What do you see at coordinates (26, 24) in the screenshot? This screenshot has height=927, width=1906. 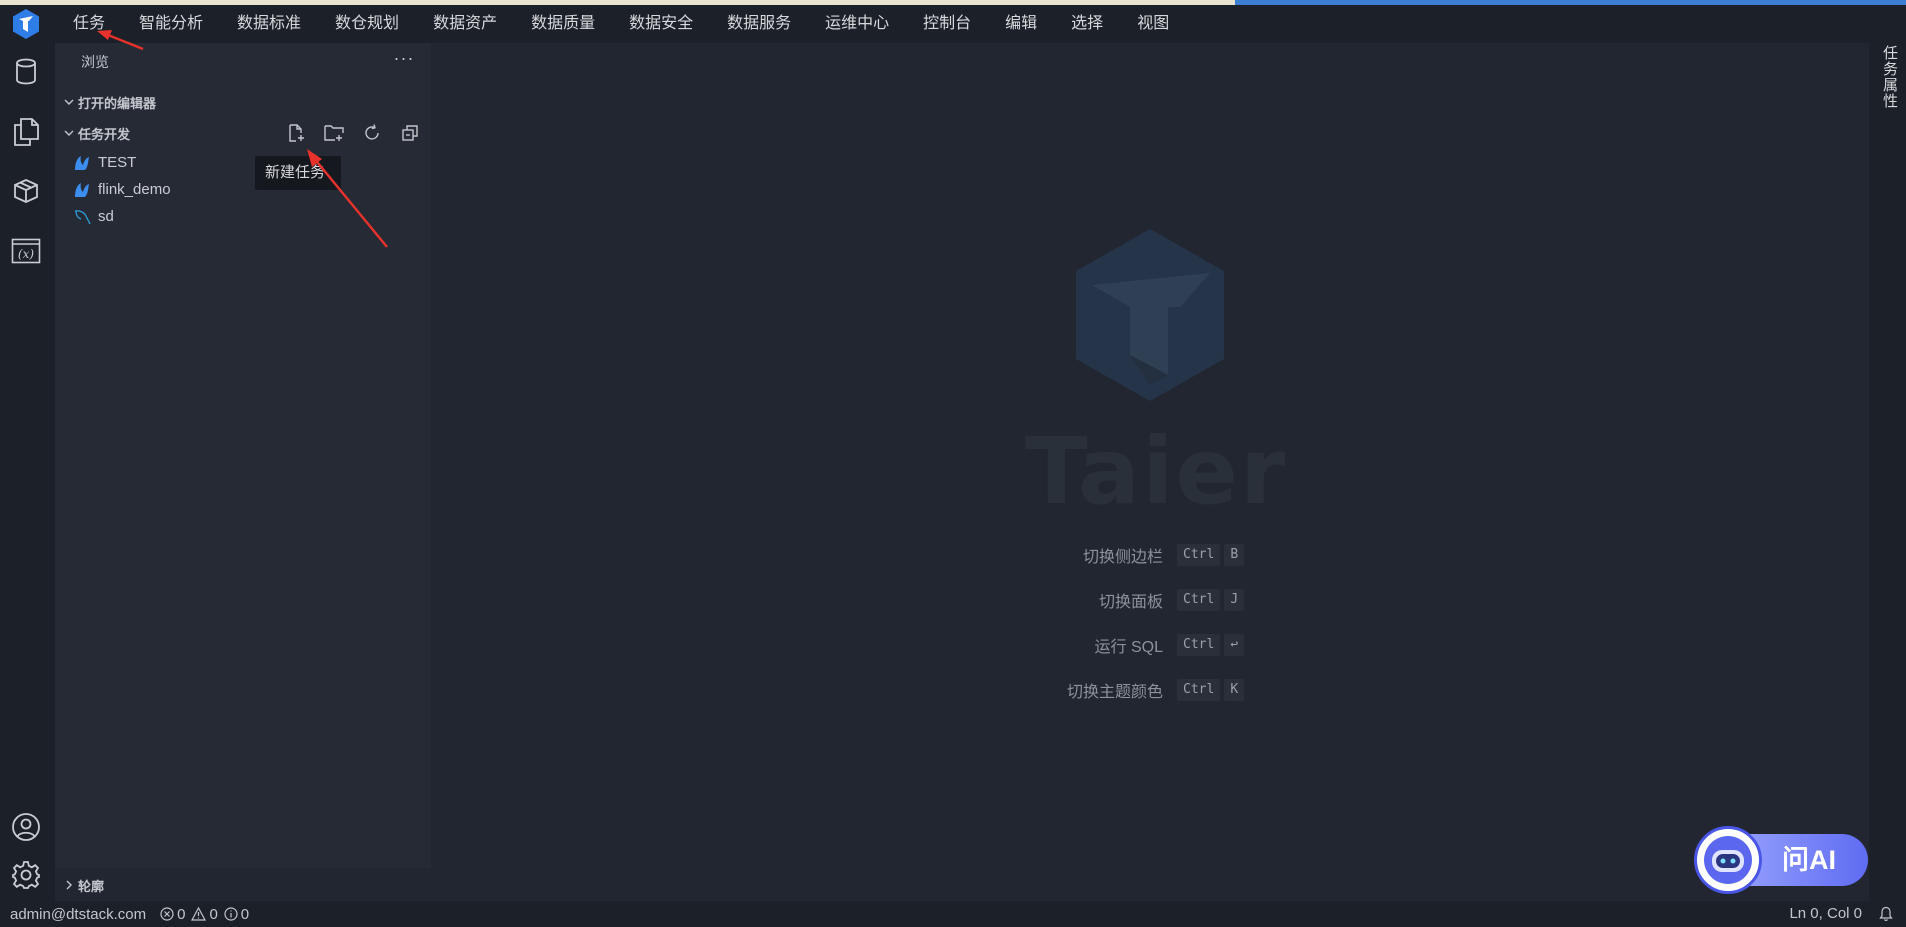 I see `taier-logo-icon` at bounding box center [26, 24].